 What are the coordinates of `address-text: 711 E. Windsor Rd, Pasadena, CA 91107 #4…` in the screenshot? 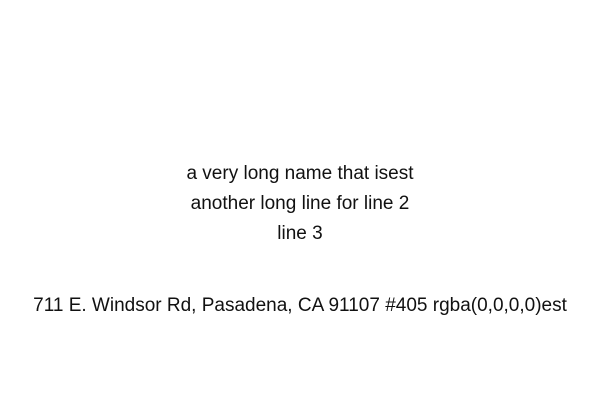 It's located at (300, 305).